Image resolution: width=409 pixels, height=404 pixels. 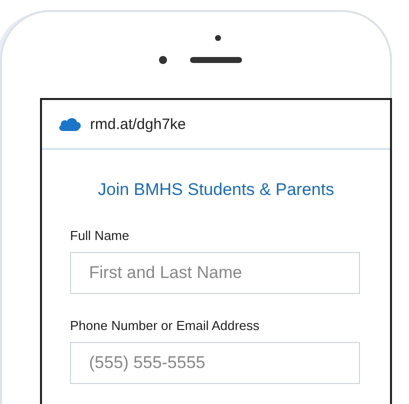 I want to click on field-label: Phone Number or Email Address, so click(x=165, y=325).